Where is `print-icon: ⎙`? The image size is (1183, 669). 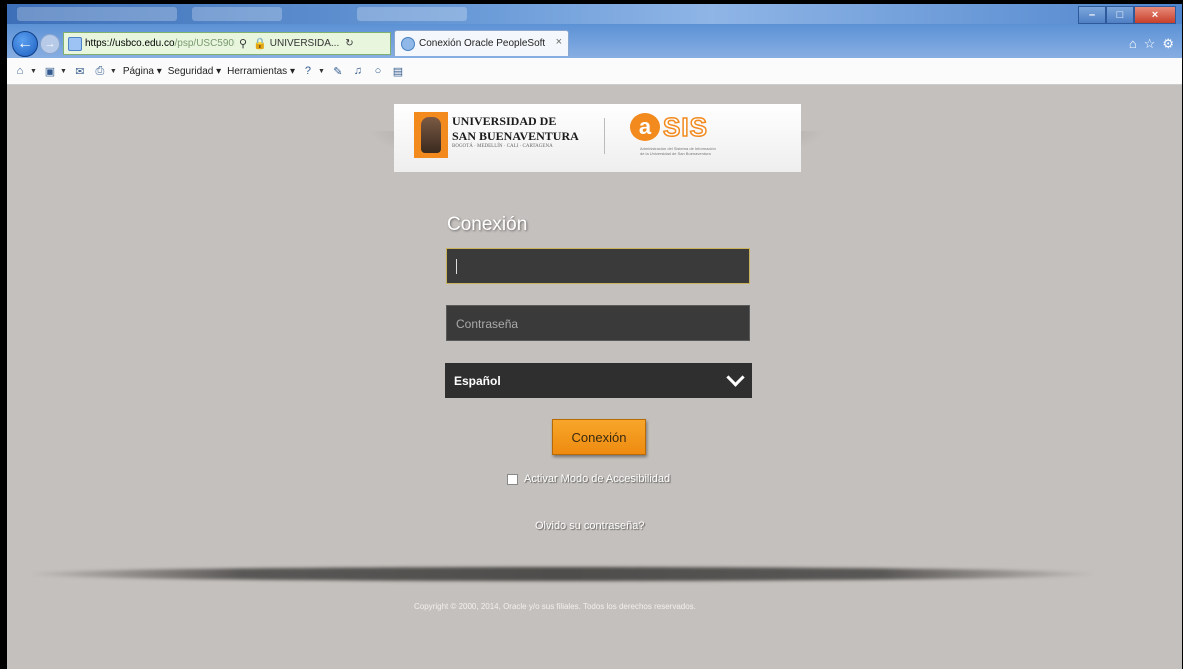 print-icon: ⎙ is located at coordinates (100, 71).